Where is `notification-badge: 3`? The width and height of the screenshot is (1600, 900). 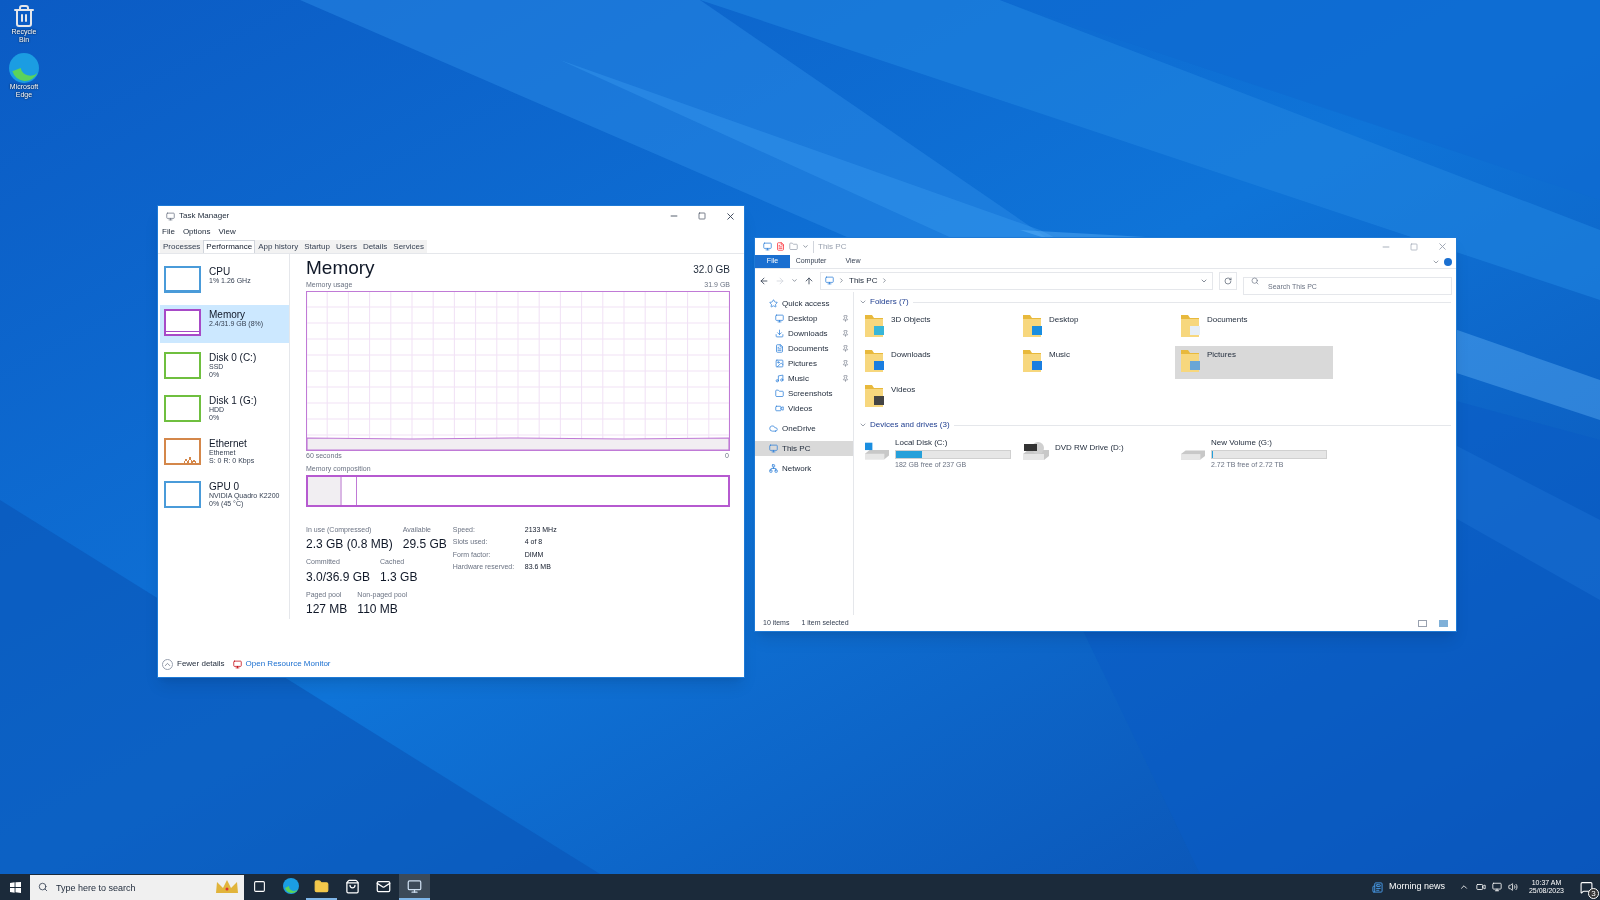 notification-badge: 3 is located at coordinates (1593, 893).